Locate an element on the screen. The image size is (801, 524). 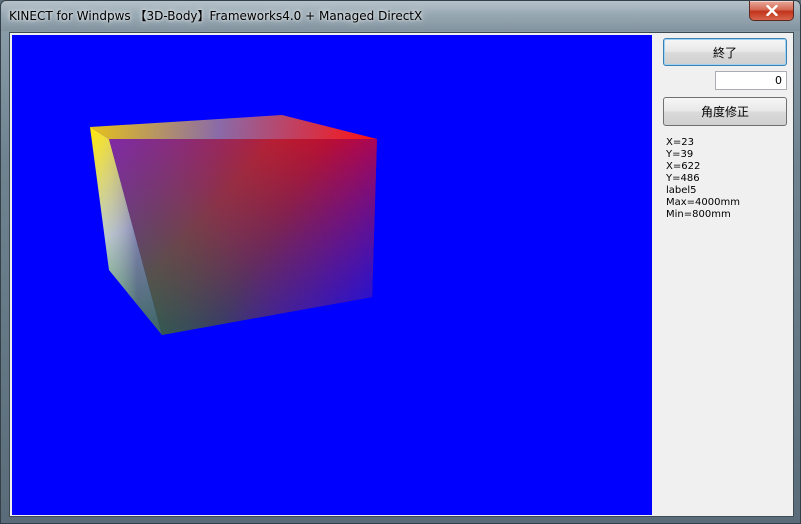
label-min-depth: Min=800mm is located at coordinates (698, 214).